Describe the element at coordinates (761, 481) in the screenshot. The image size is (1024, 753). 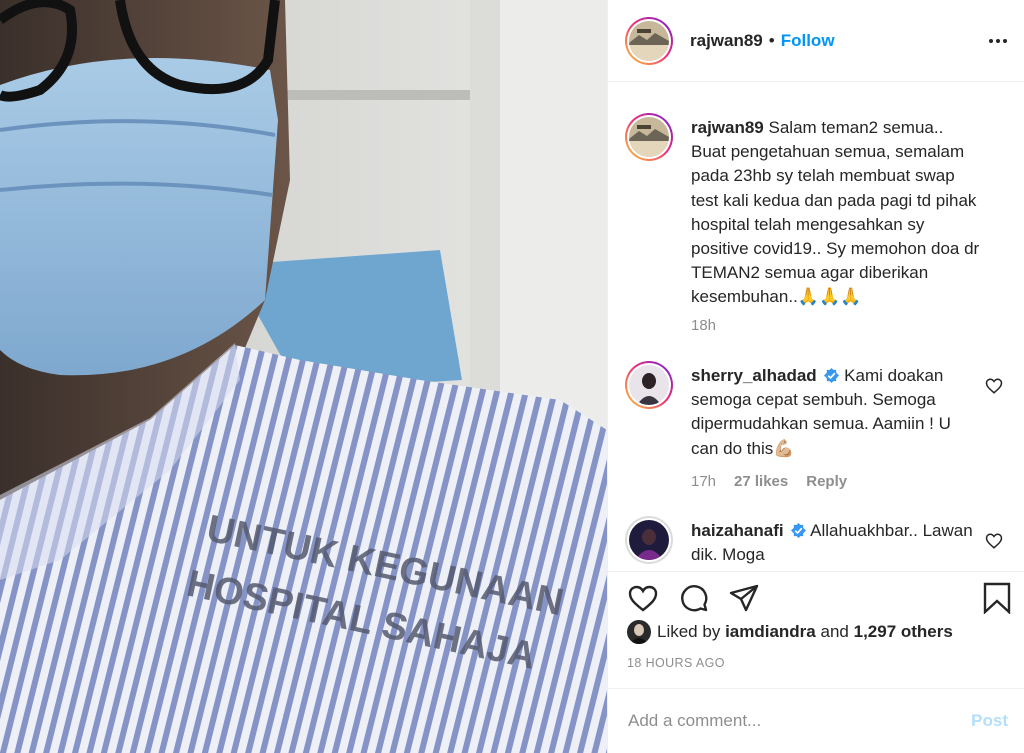
I see `comment-likes: 27 likes` at that location.